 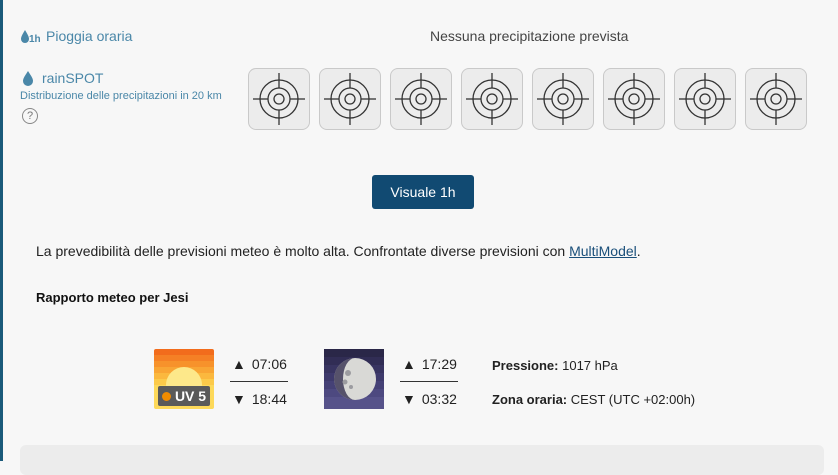 What do you see at coordinates (34, 39) in the screenshot?
I see `svg-text: 1h` at bounding box center [34, 39].